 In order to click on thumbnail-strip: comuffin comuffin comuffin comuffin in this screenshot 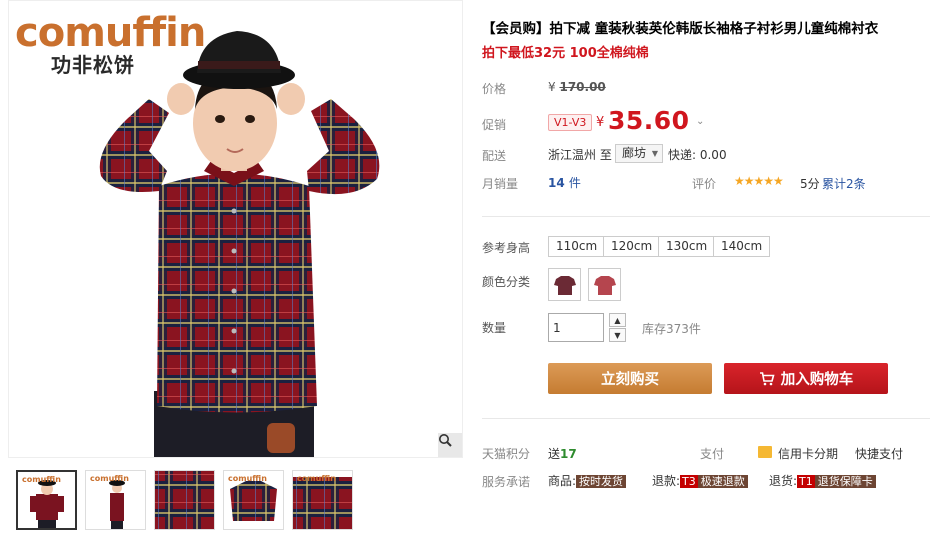, I will do `click(184, 500)`.